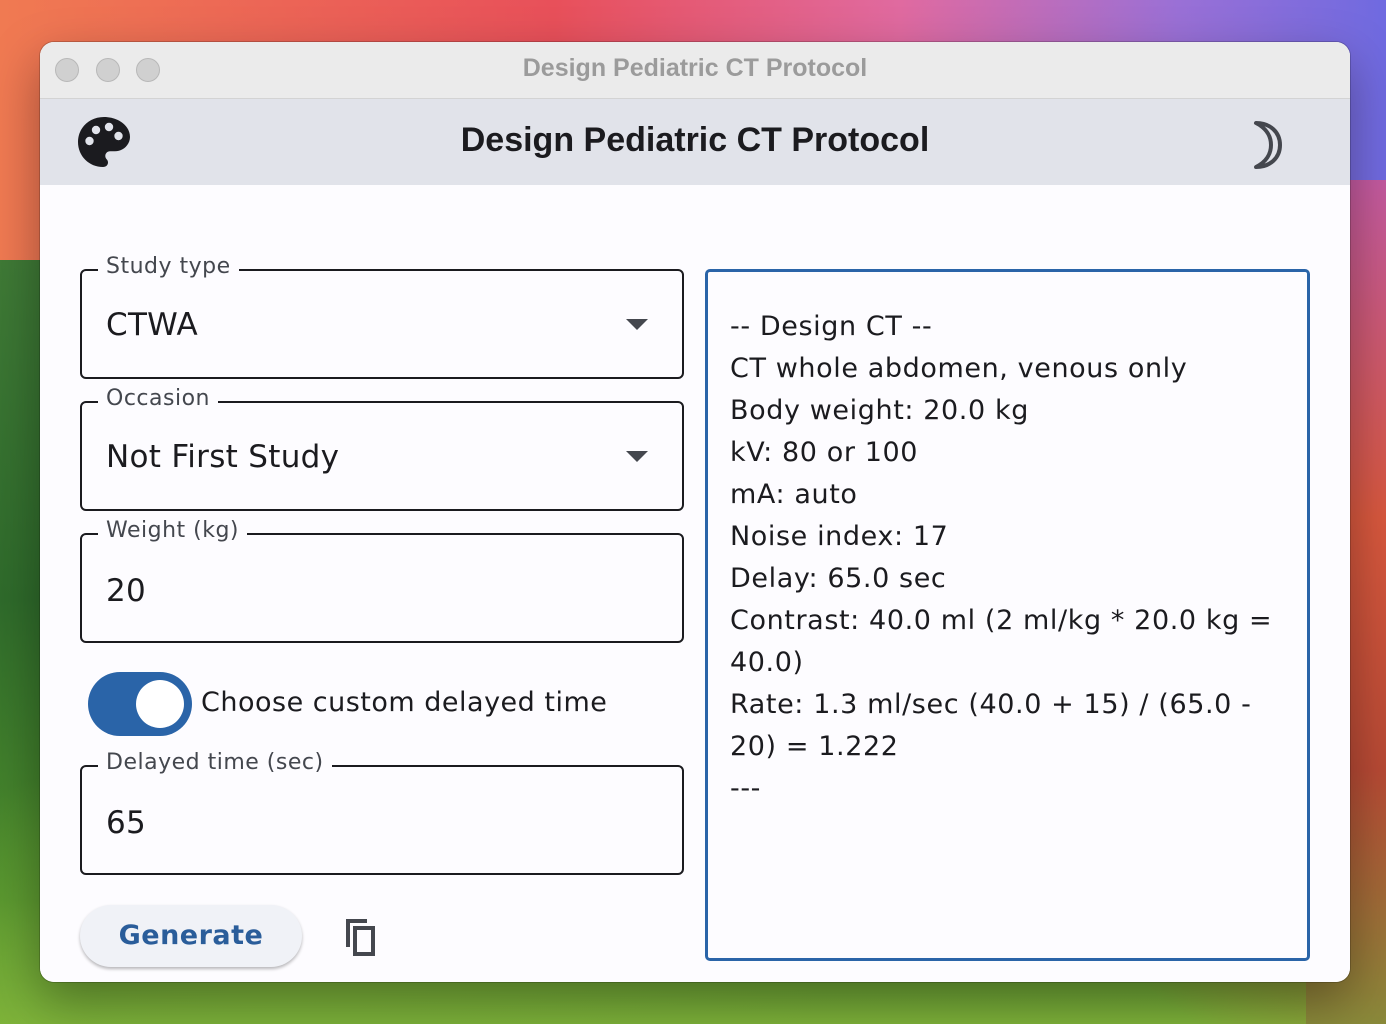 This screenshot has width=1386, height=1024. What do you see at coordinates (382, 316) in the screenshot?
I see `study-type-select: Study type CTWA` at bounding box center [382, 316].